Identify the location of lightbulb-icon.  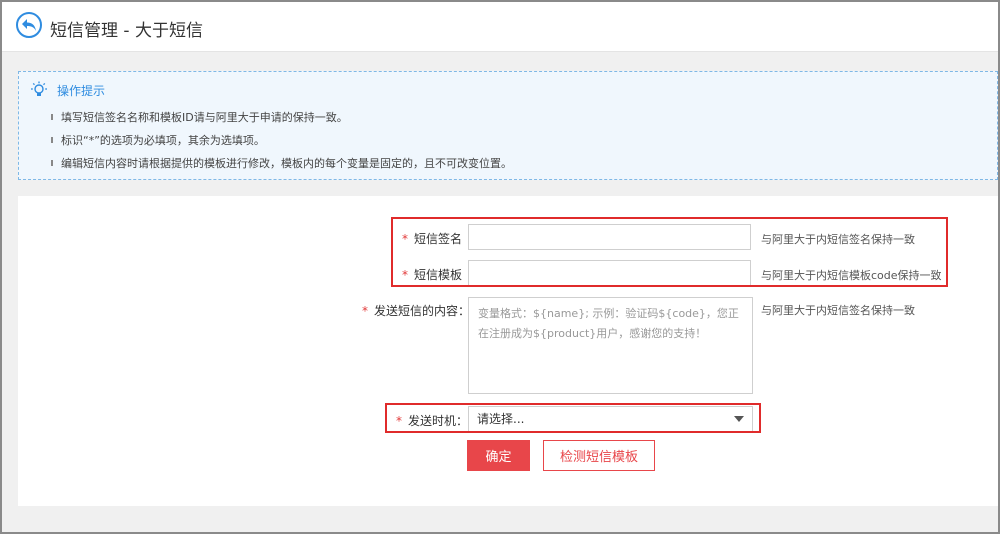
(39, 88).